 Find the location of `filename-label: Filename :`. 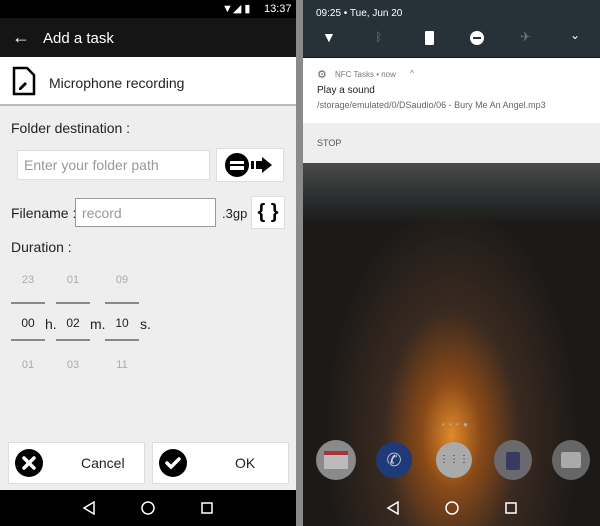

filename-label: Filename : is located at coordinates (44, 213).